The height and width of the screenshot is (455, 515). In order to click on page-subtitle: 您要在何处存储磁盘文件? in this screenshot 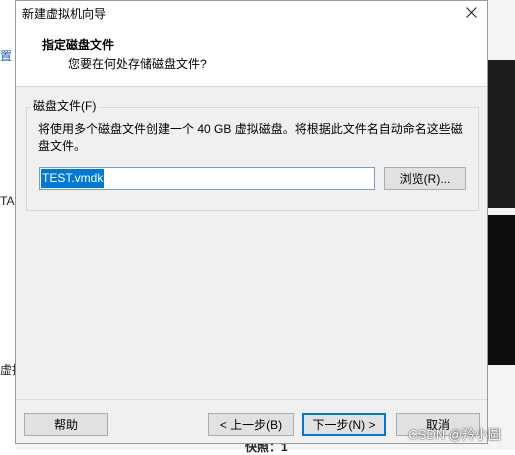, I will do `click(137, 64)`.